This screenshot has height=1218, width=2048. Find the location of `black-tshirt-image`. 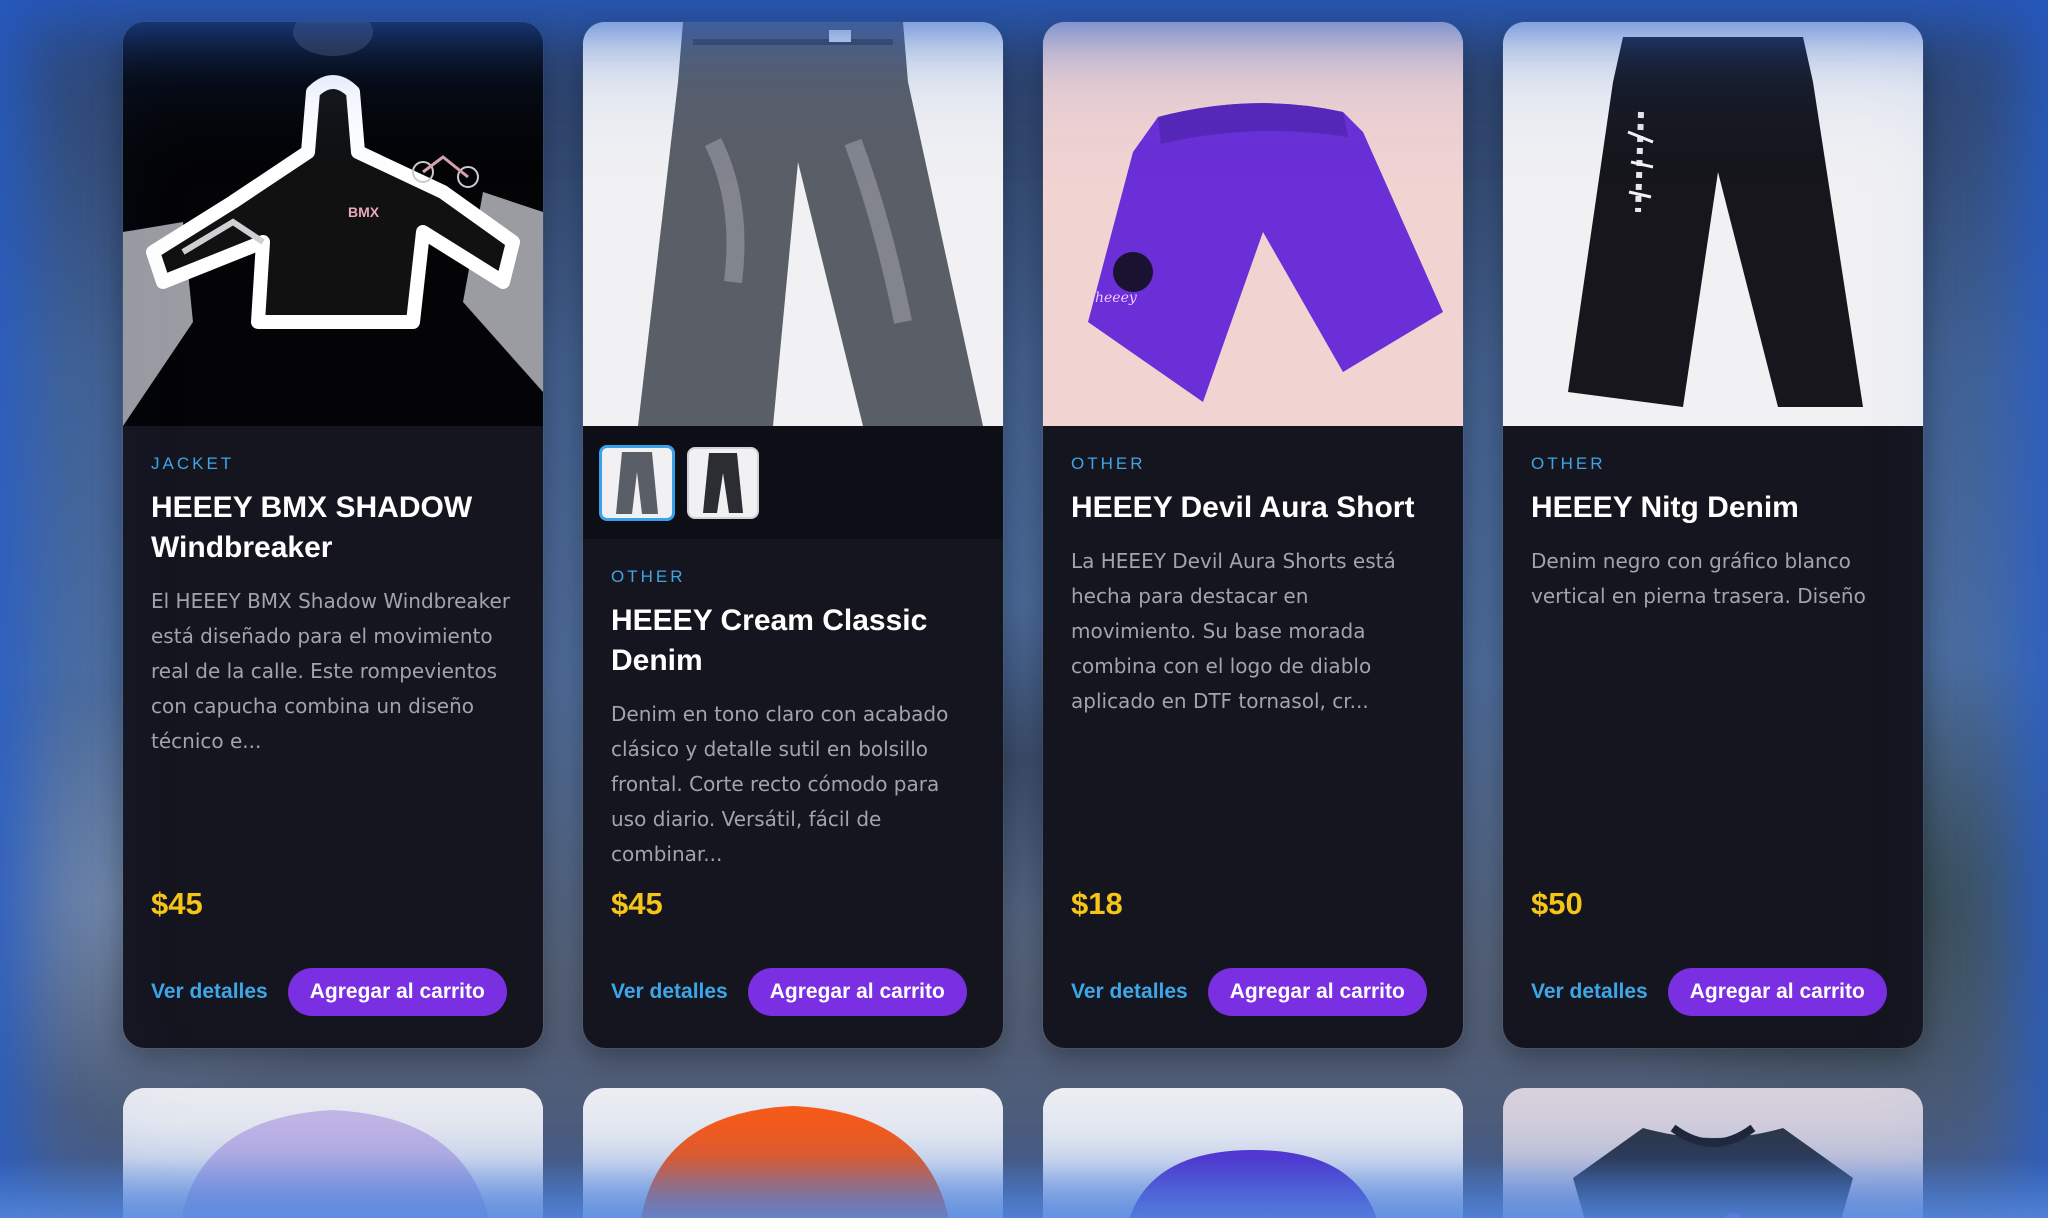

black-tshirt-image is located at coordinates (1713, 1153).